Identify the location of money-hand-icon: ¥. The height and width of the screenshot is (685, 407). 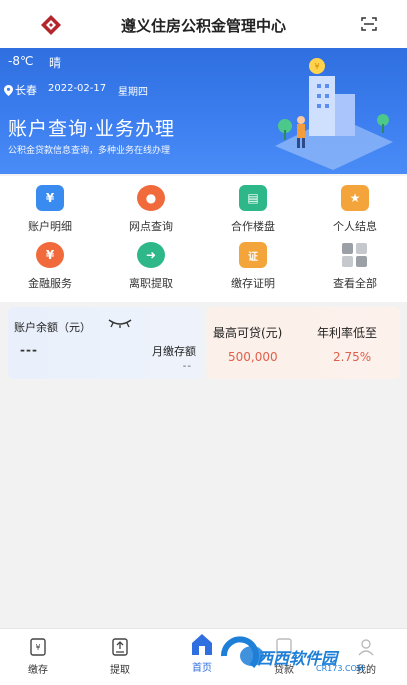
(50, 255).